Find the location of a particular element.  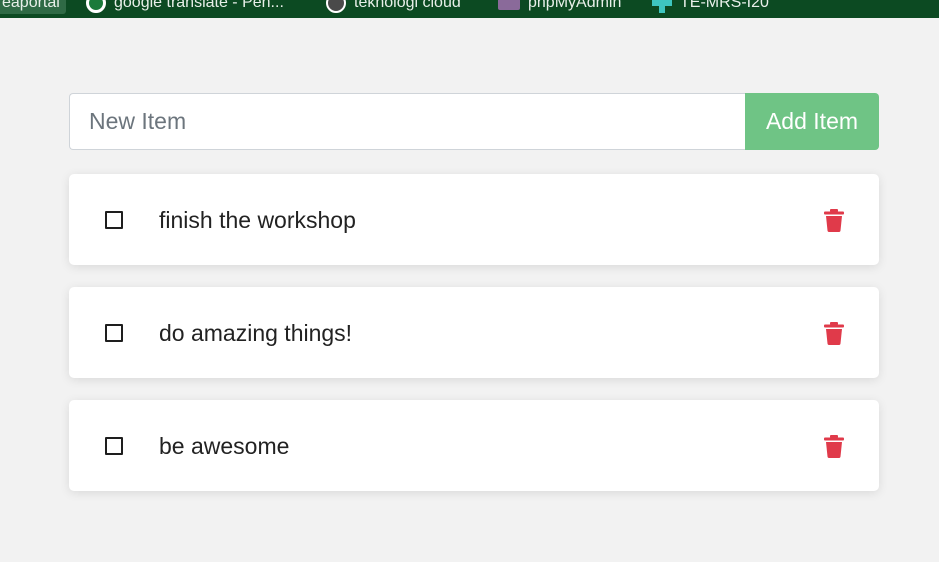

bookmark-te-mrs: TE-MRS-I20 is located at coordinates (710, 7).